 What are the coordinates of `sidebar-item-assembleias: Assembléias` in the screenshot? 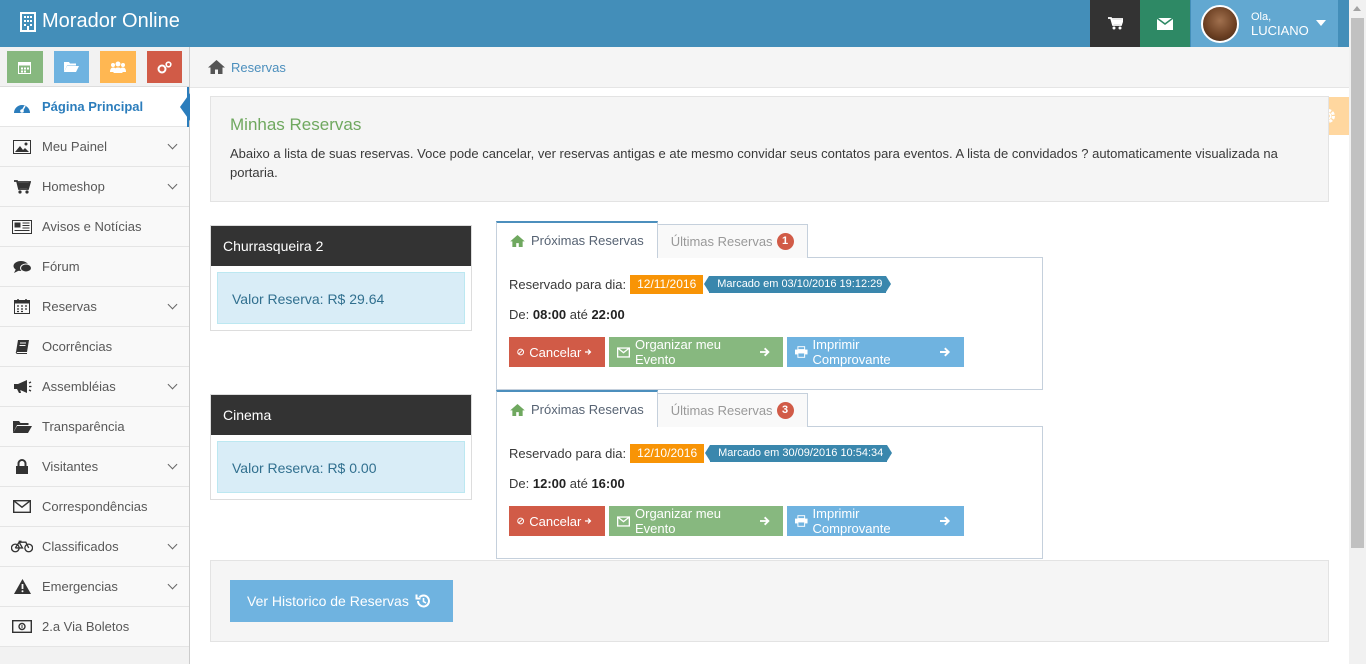 It's located at (94, 387).